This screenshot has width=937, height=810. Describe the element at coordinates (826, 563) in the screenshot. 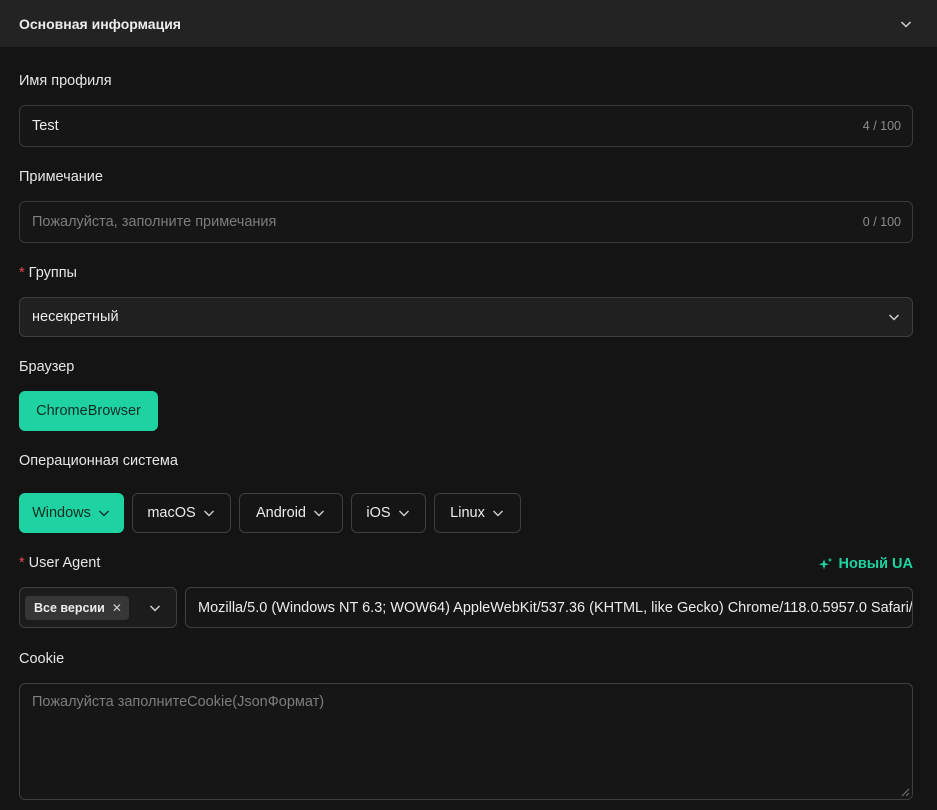

I see `sparkle-icon` at that location.